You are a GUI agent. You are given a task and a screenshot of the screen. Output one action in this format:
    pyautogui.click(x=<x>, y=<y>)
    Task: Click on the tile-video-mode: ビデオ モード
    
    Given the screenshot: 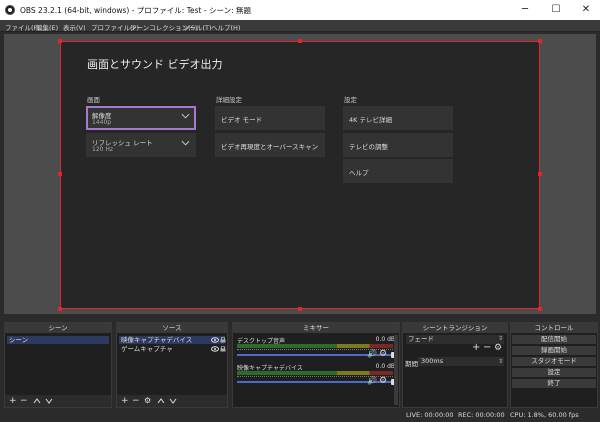 What is the action you would take?
    pyautogui.click(x=270, y=118)
    